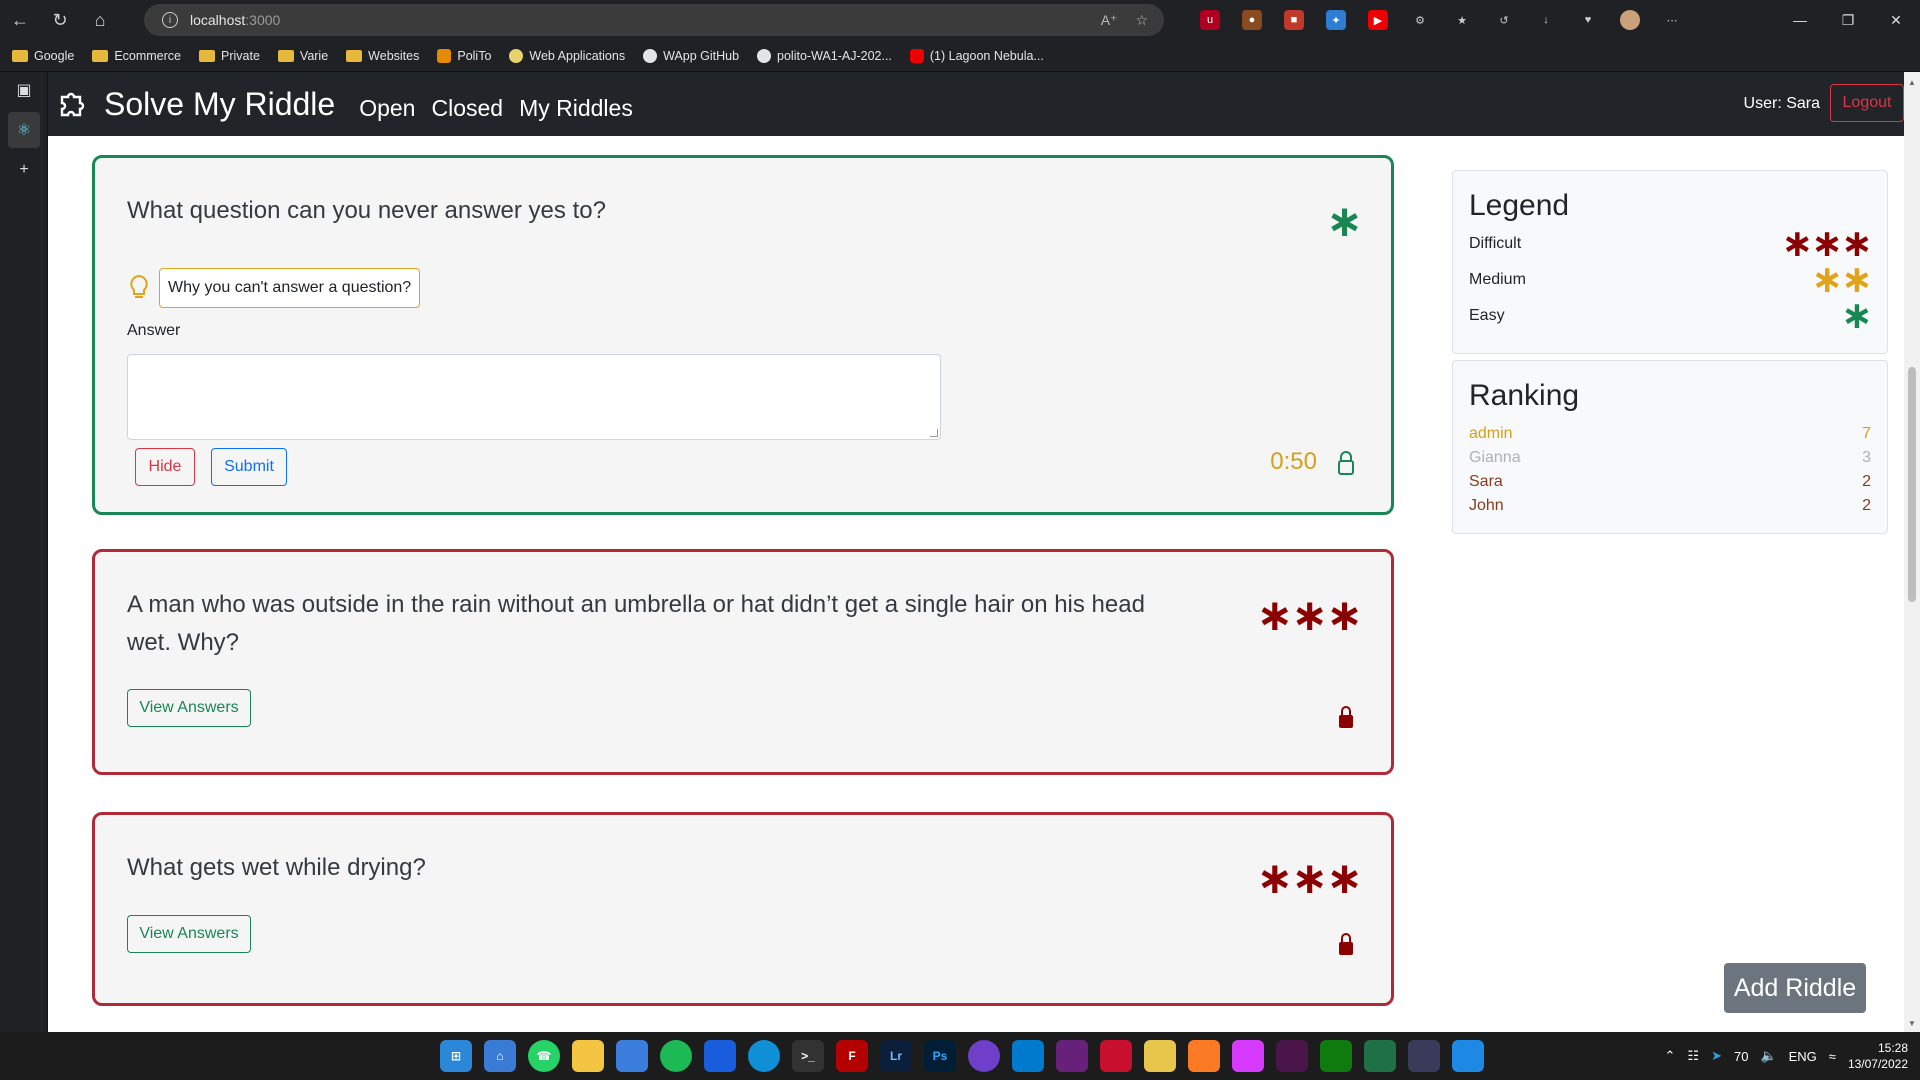 This screenshot has height=1080, width=1920. Describe the element at coordinates (534, 397) in the screenshot. I see `answer-textarea` at that location.